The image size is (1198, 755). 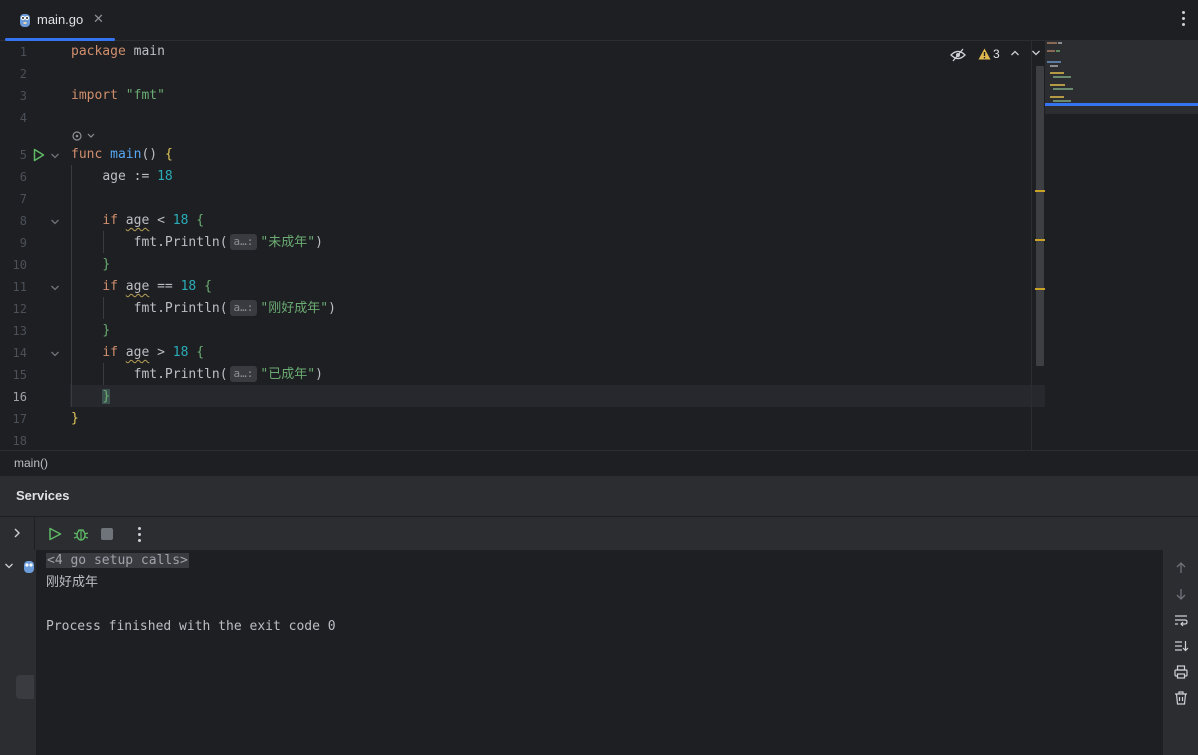 What do you see at coordinates (81, 534) in the screenshot?
I see `debug-icon` at bounding box center [81, 534].